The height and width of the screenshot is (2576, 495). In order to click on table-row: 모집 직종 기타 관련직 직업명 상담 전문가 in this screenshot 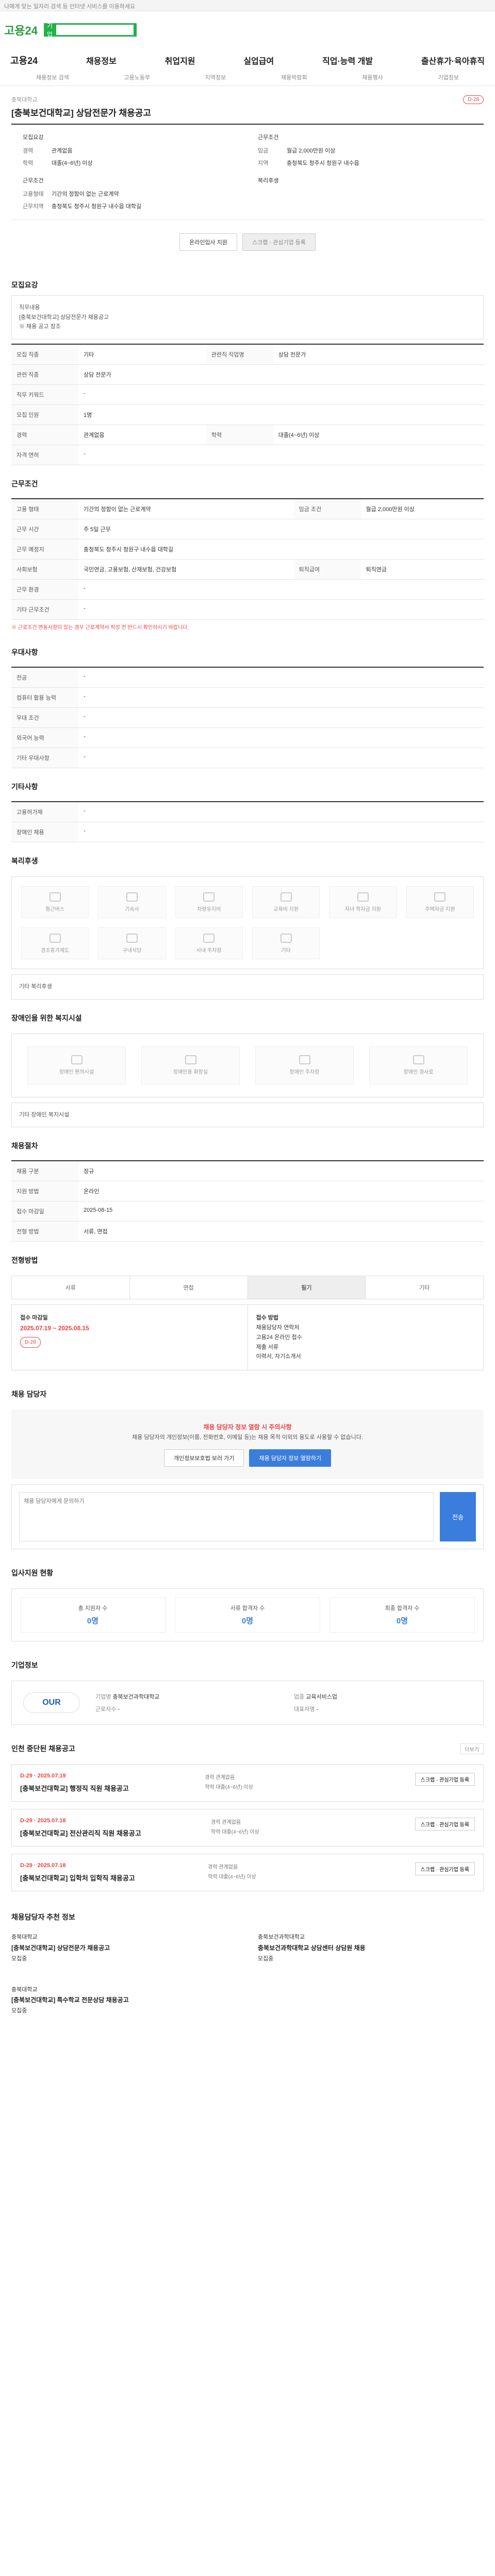, I will do `click(247, 354)`.